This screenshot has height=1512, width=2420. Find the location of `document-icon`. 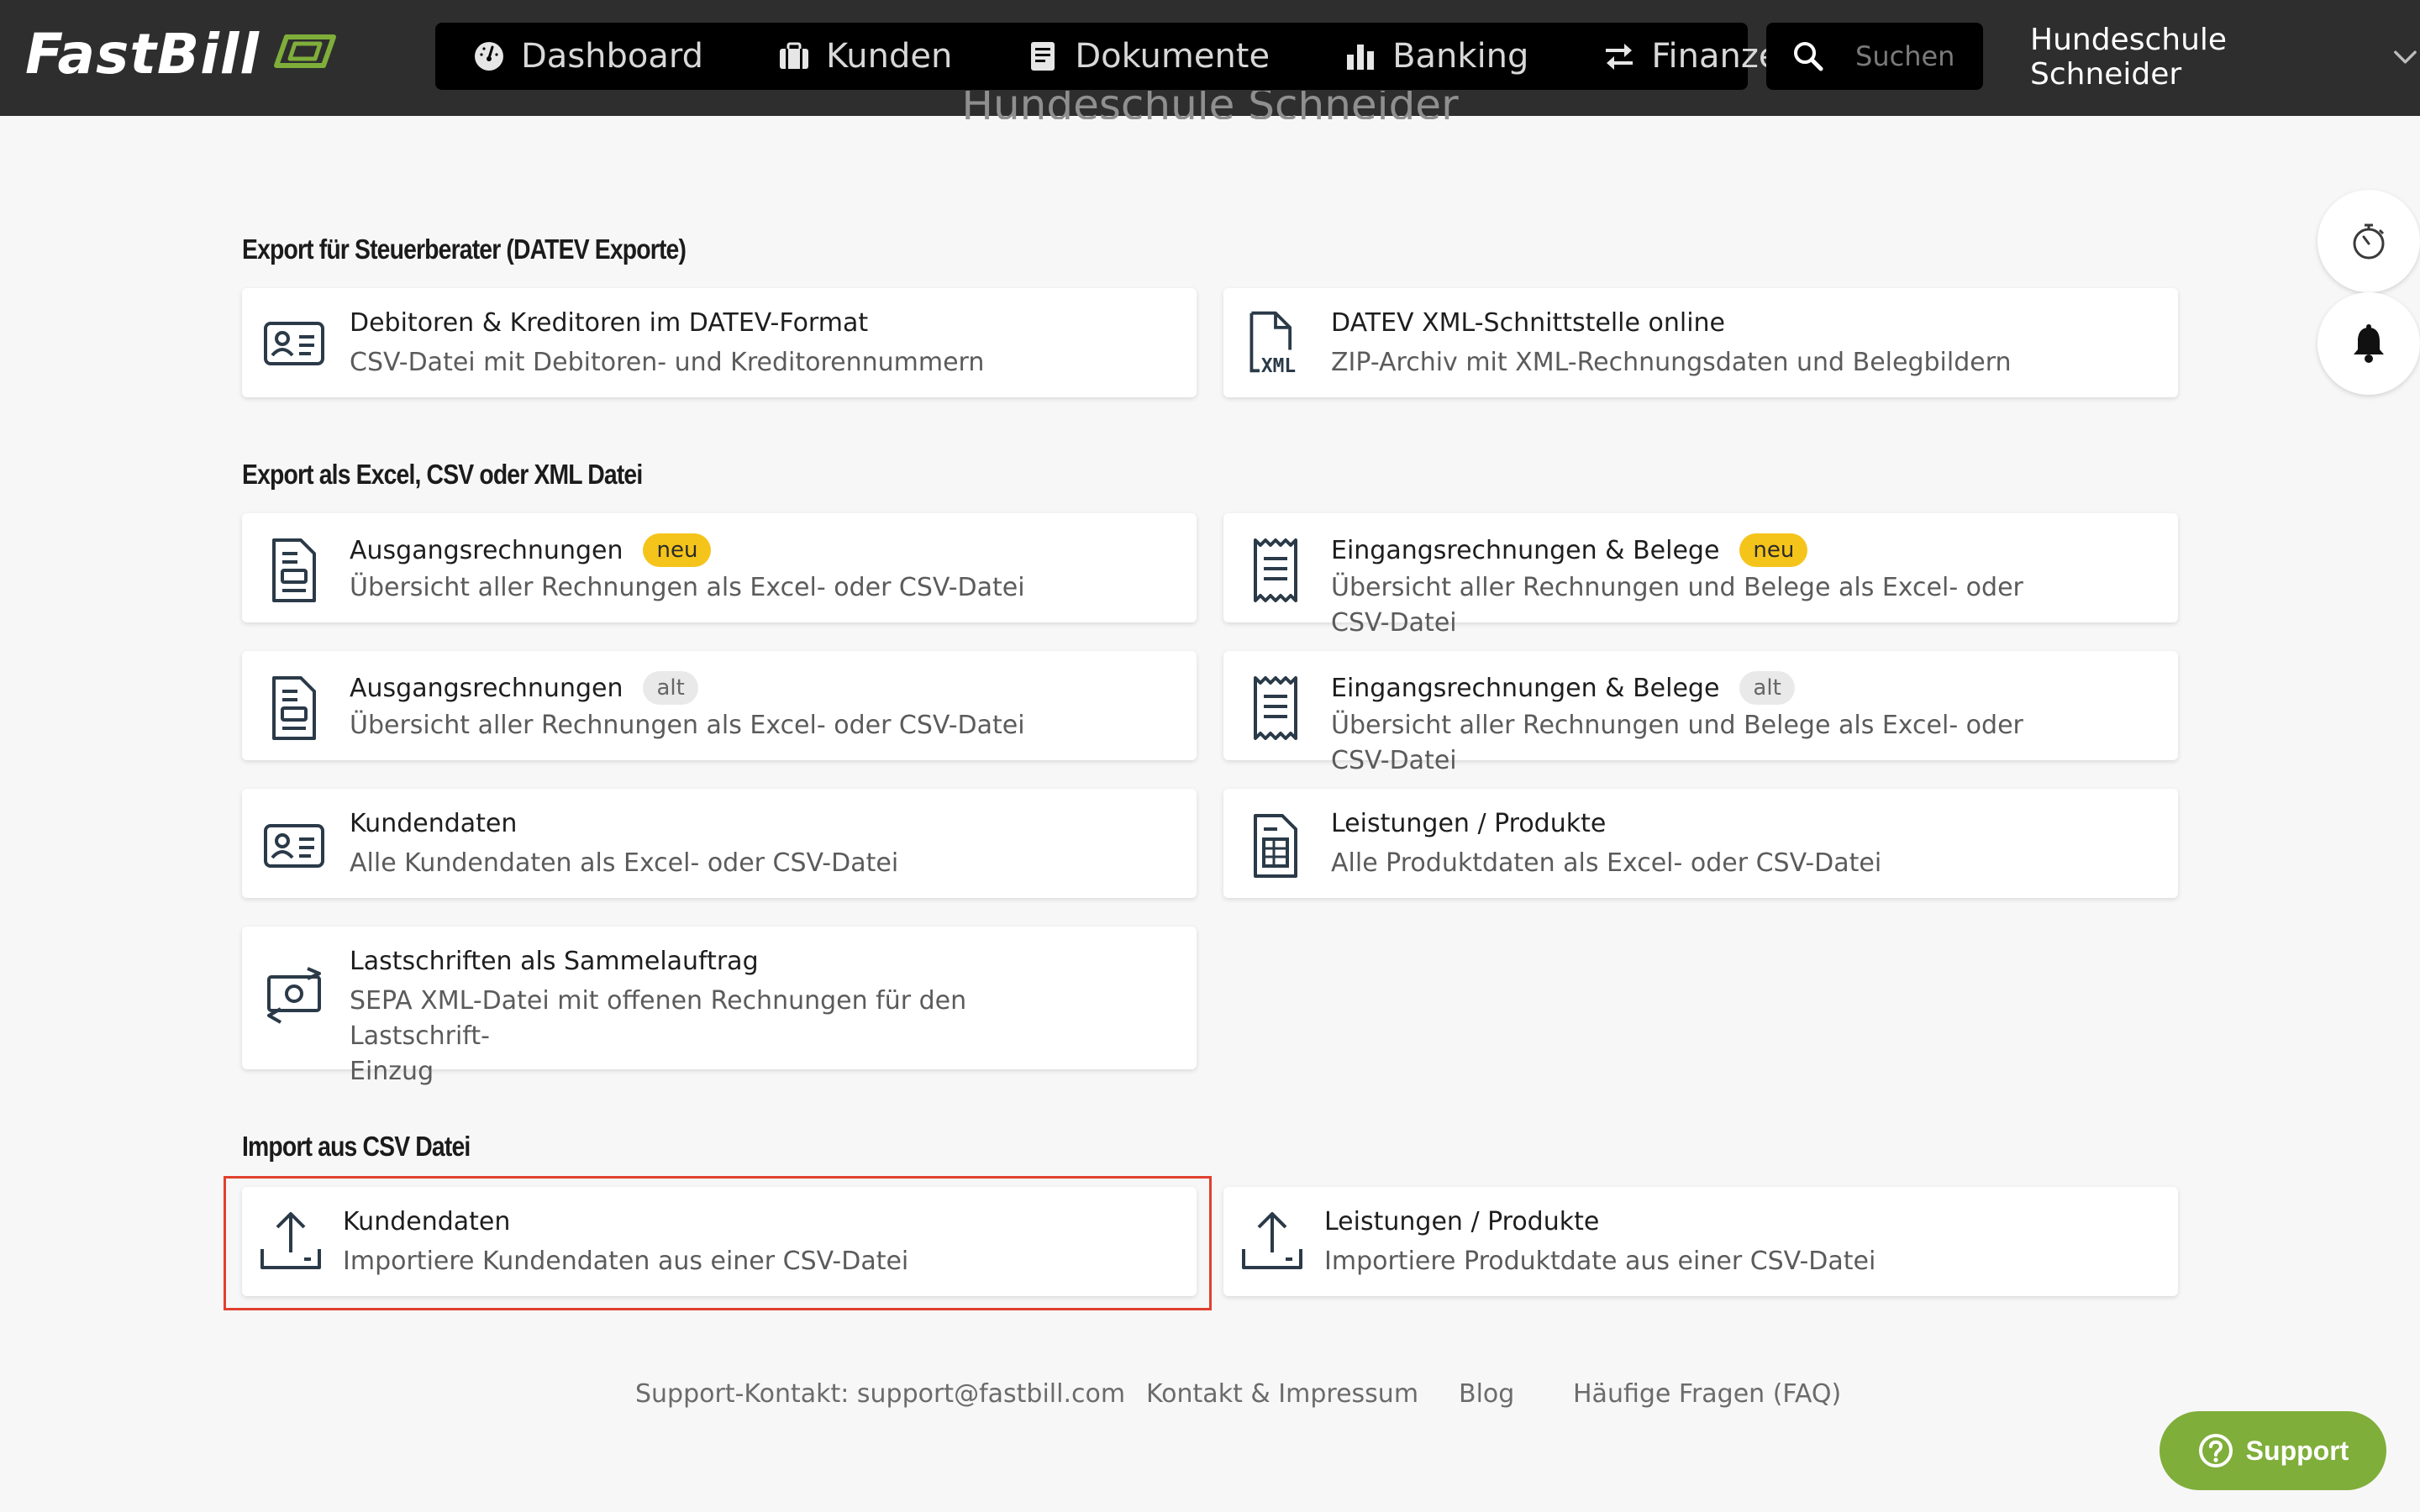

document-icon is located at coordinates (1043, 56).